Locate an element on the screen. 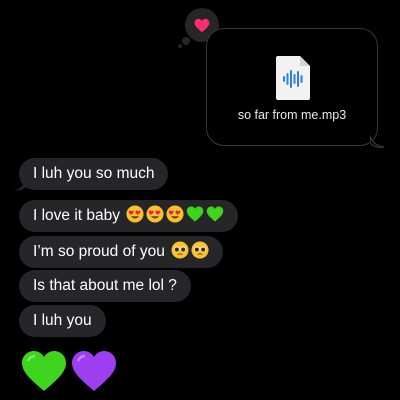  message-bubble: I love it baby is located at coordinates (129, 216).